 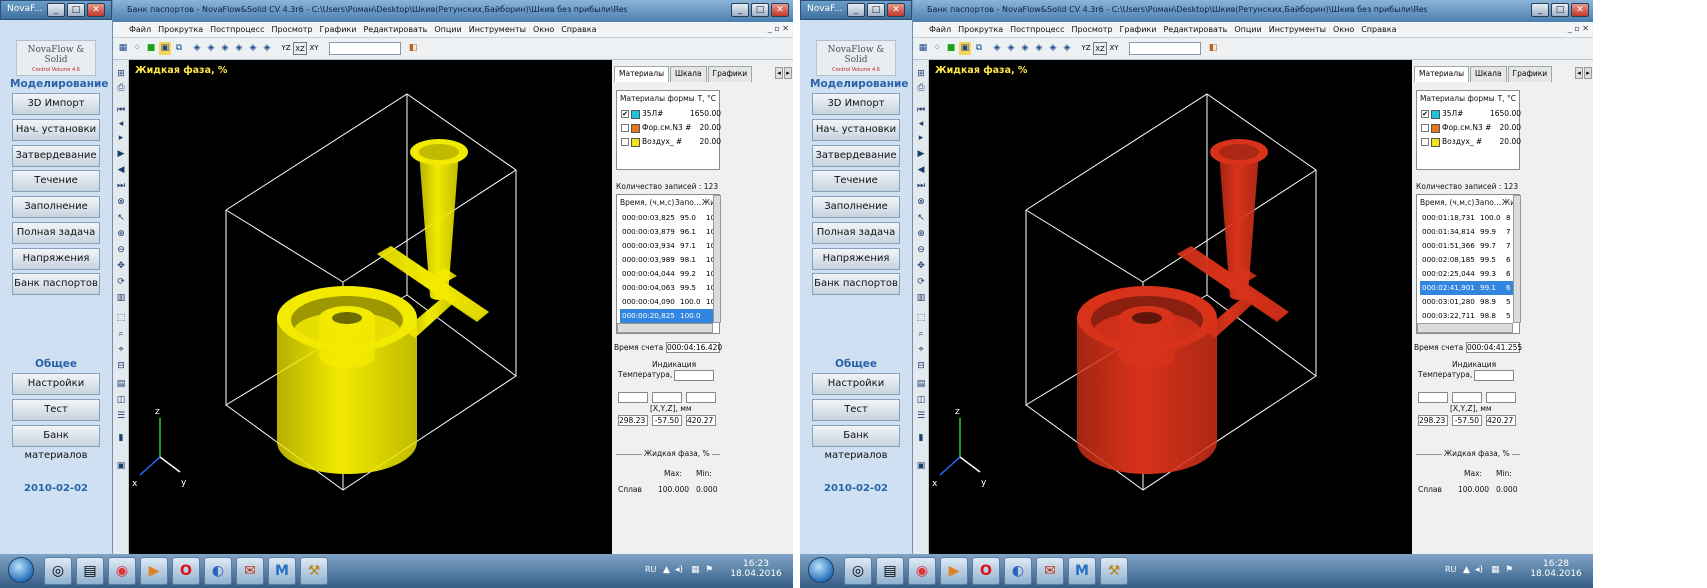 I want to click on copy-view-icon: ⧉, so click(x=179, y=48).